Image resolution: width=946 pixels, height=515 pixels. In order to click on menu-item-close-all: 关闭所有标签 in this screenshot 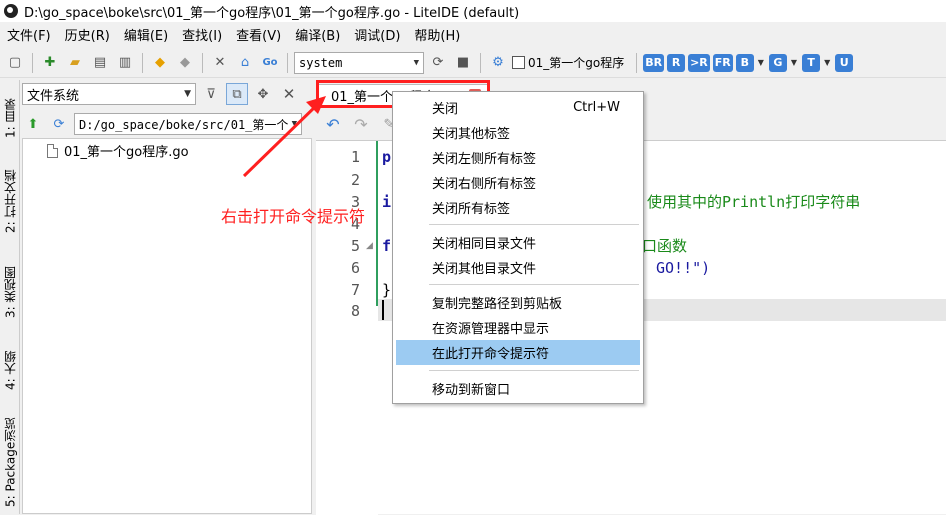, I will do `click(518, 207)`.